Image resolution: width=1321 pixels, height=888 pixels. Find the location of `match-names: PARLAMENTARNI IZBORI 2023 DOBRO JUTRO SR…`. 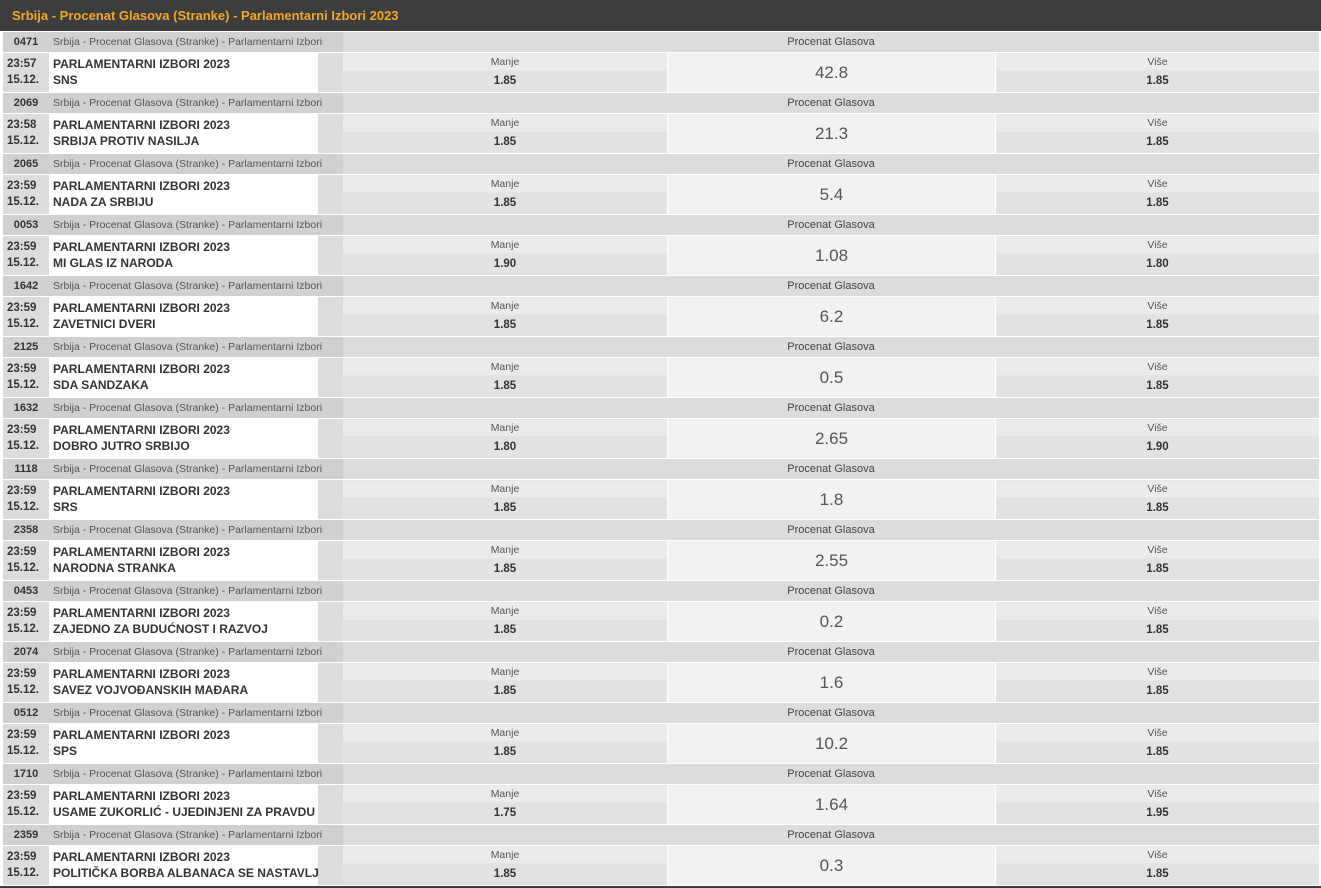

match-names: PARLAMENTARNI IZBORI 2023 DOBRO JUTRO SR… is located at coordinates (185, 438).